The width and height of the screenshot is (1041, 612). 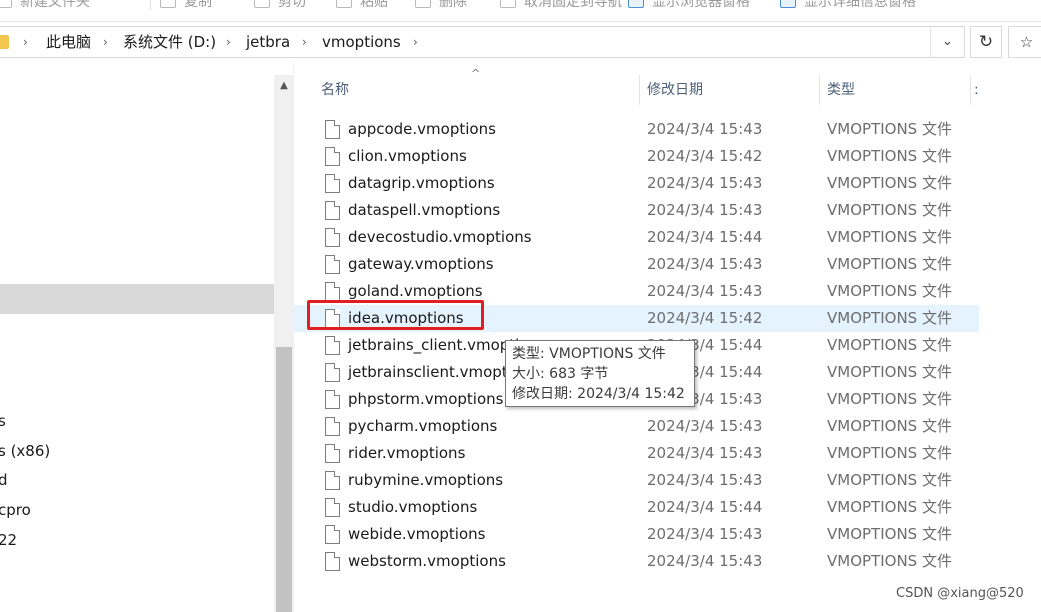 I want to click on tooltip-size: 大小: 683 字节, so click(x=560, y=374).